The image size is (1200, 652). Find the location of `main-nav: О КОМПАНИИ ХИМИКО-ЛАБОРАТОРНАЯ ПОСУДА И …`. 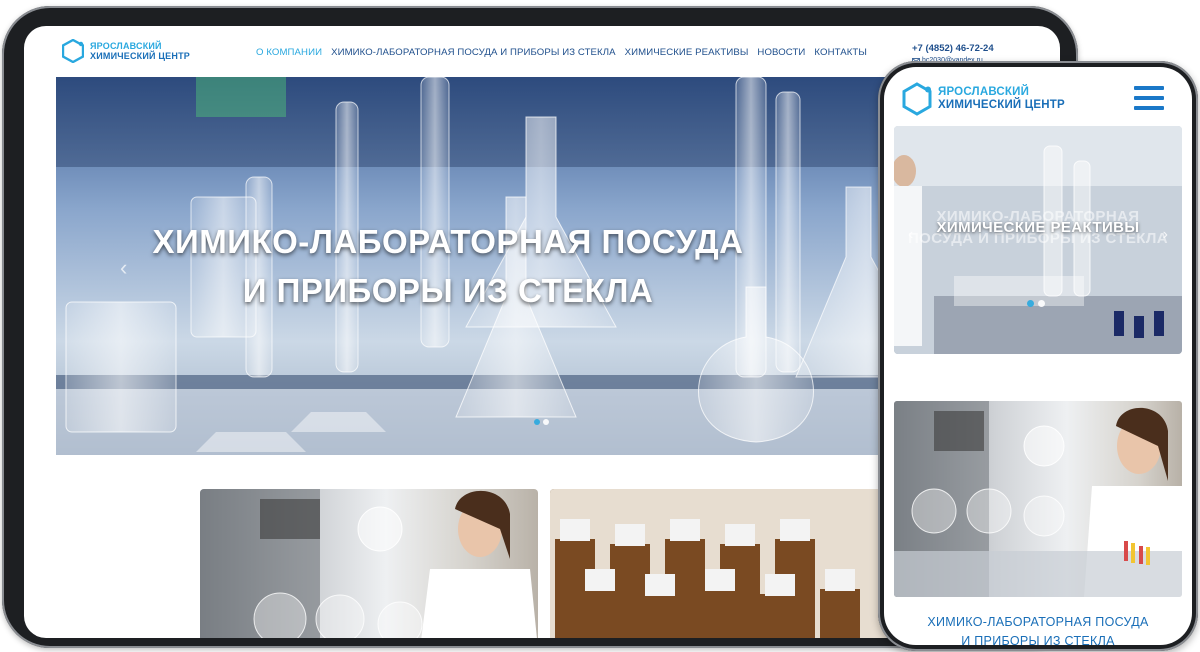

main-nav: О КОМПАНИИ ХИМИКО-ЛАБОРАТОРНАЯ ПОСУДА И … is located at coordinates (561, 52).